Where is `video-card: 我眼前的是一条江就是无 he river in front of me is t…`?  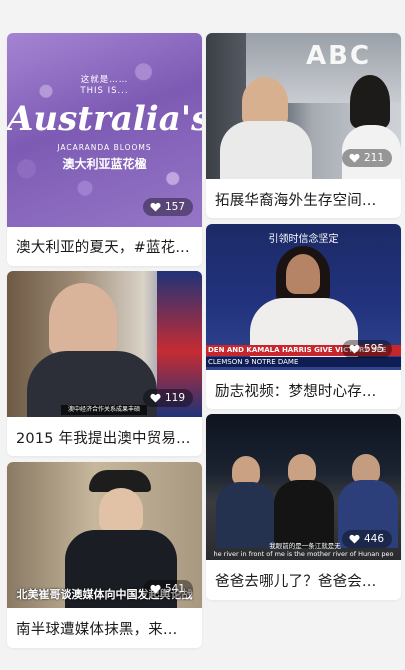
video-card: 我眼前的是一条江就是无 he river in front of me is t… is located at coordinates (303, 507).